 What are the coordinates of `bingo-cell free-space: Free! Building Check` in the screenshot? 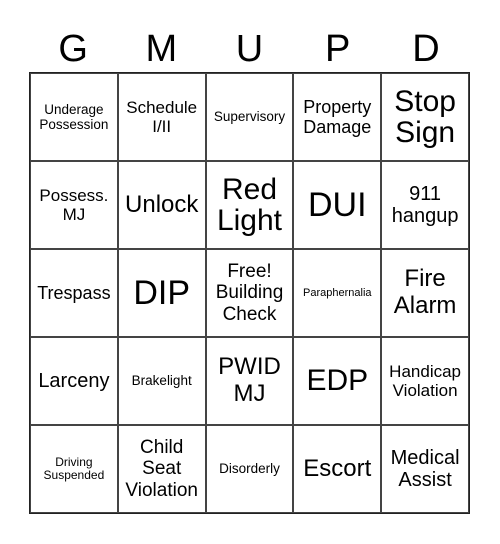 It's located at (249, 293).